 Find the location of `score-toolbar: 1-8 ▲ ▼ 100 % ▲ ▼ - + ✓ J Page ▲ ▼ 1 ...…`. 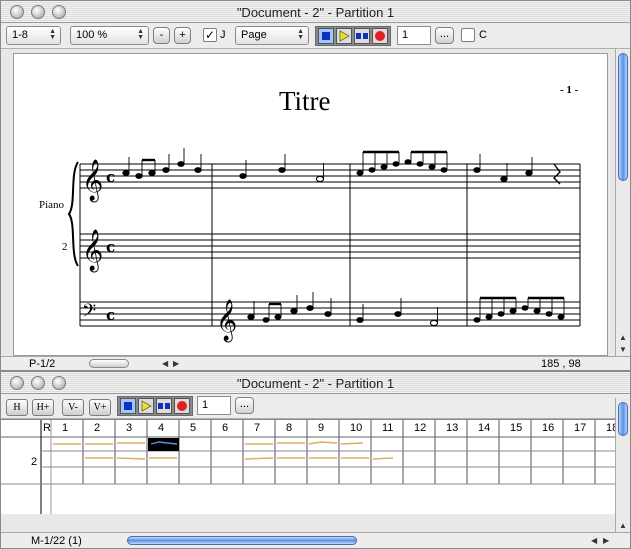

score-toolbar: 1-8 ▲ ▼ 100 % ▲ ▼ - + ✓ J Page ▲ ▼ 1 ...… is located at coordinates (315, 36).